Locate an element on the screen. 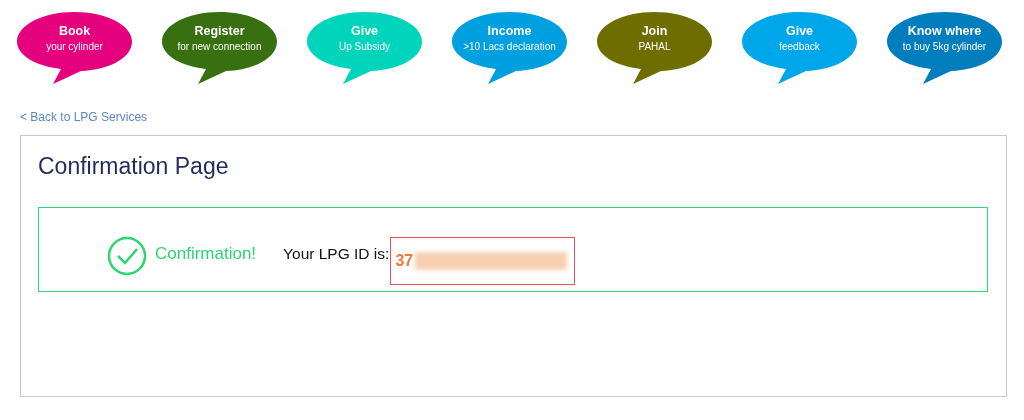 This screenshot has height=420, width=1024. back-link: < Back to LPG Services is located at coordinates (84, 117).